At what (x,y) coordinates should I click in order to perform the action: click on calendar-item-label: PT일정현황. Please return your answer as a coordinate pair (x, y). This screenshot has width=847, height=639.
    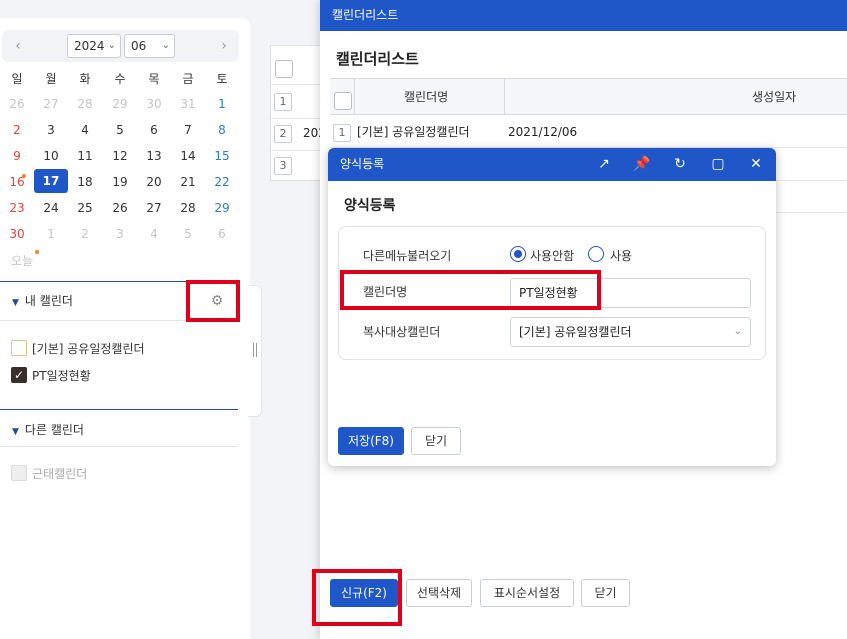
    Looking at the image, I should click on (61, 376).